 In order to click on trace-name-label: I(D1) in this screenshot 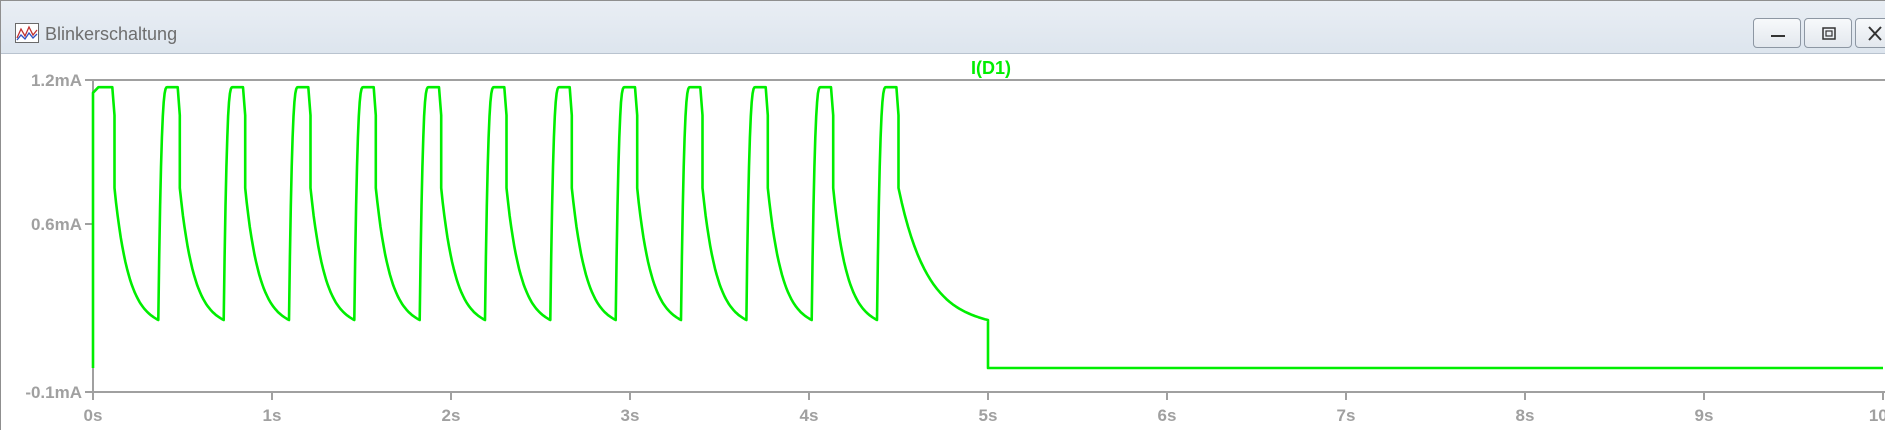, I will do `click(991, 68)`.